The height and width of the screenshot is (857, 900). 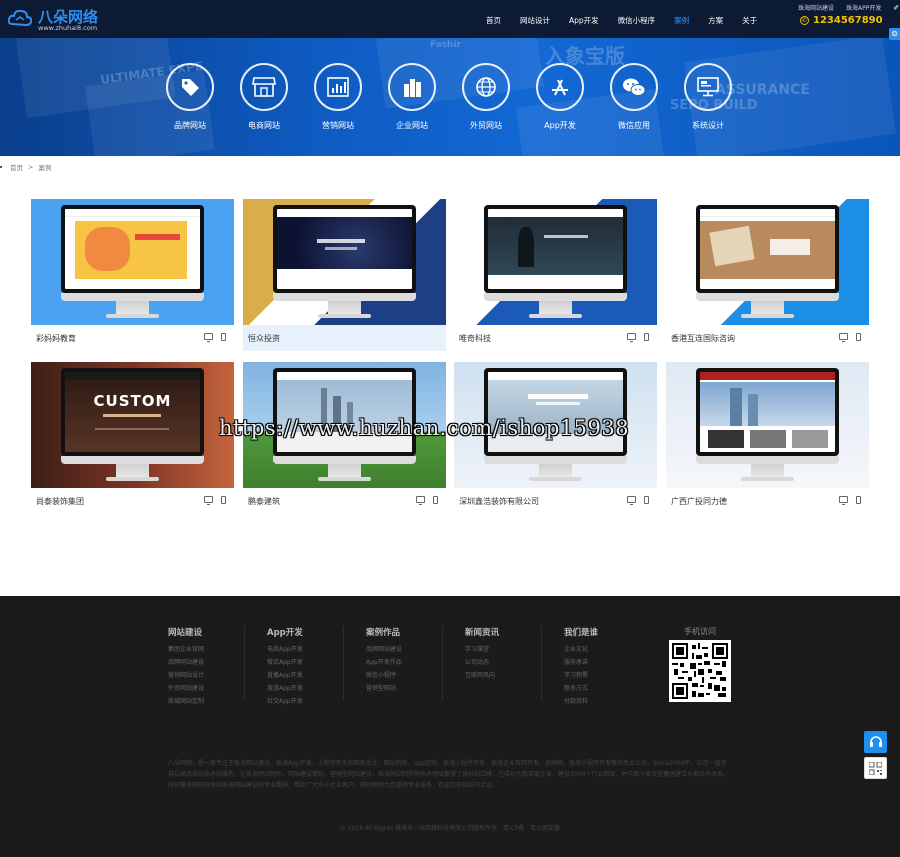 I want to click on footer-link: 电商App开发, so click(x=285, y=649).